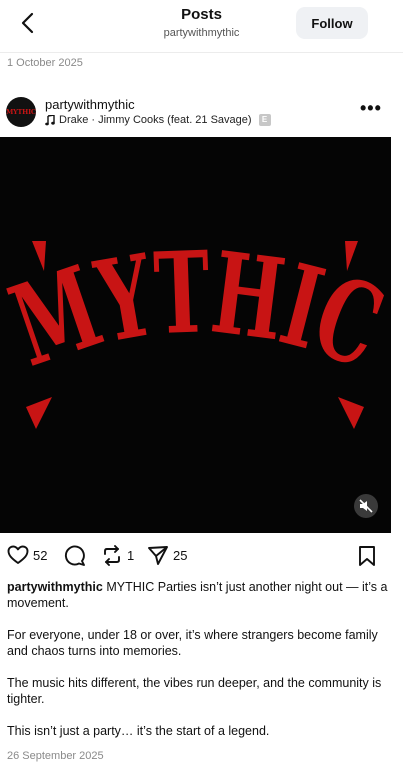  What do you see at coordinates (264, 120) in the screenshot?
I see `explicit-badge: E` at bounding box center [264, 120].